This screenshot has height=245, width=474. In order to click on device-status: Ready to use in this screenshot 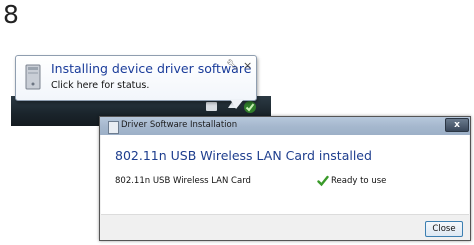, I will do `click(359, 181)`.